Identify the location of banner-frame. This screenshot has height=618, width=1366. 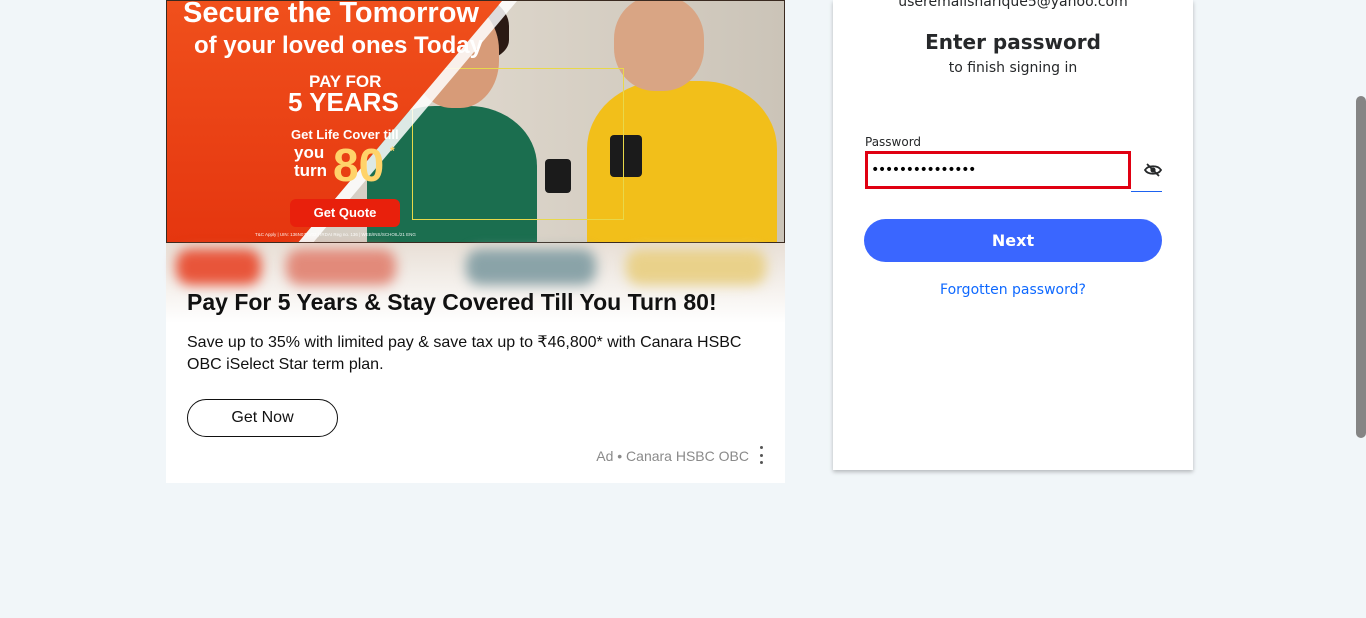
(518, 144).